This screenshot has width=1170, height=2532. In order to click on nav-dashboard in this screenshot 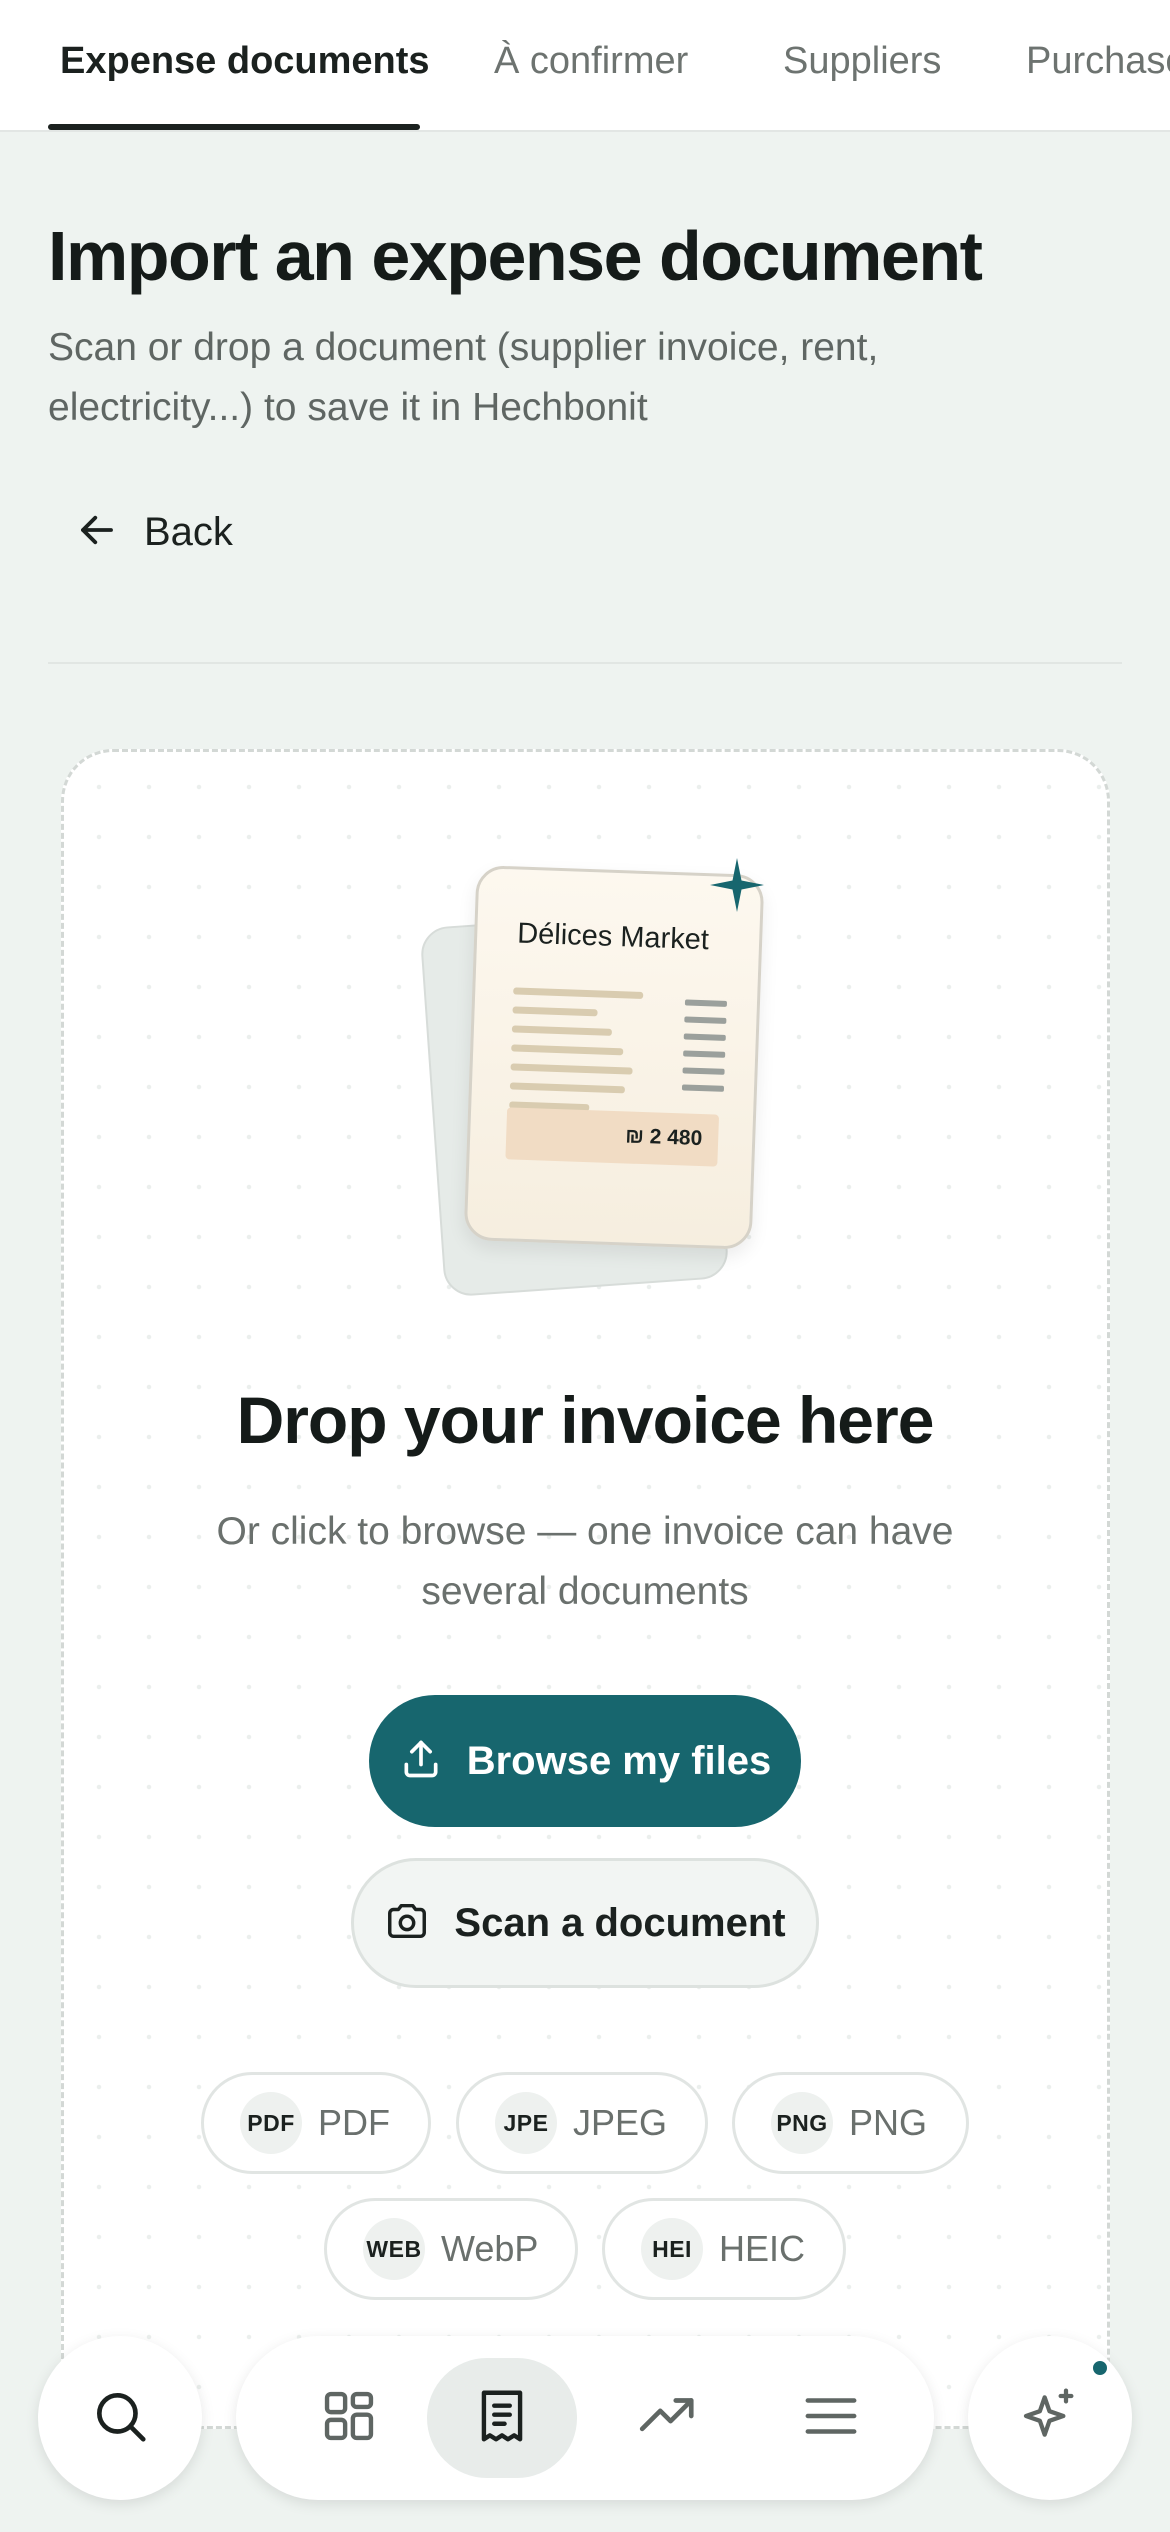, I will do `click(349, 2418)`.